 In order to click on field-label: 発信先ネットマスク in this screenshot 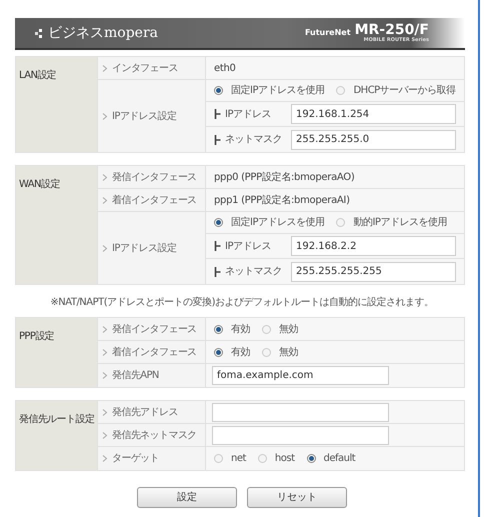, I will do `click(154, 435)`.